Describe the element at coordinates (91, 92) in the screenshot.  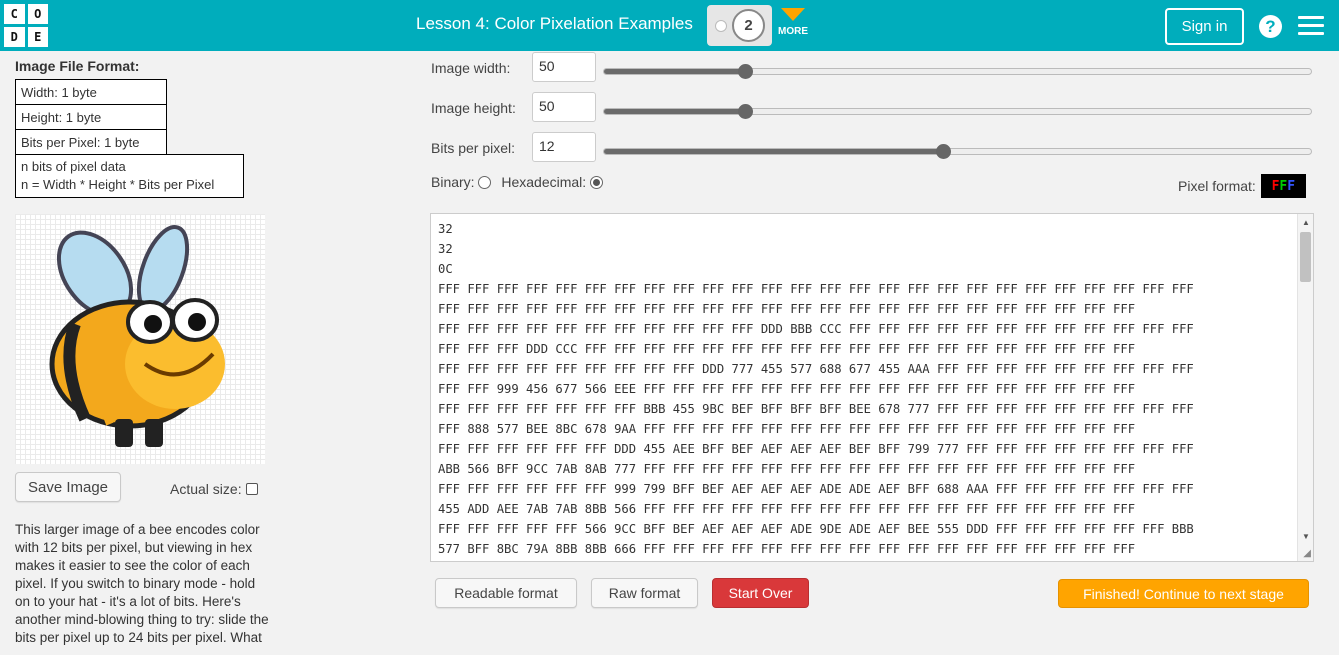
I see `format-width-row: Width: 1 byte` at that location.